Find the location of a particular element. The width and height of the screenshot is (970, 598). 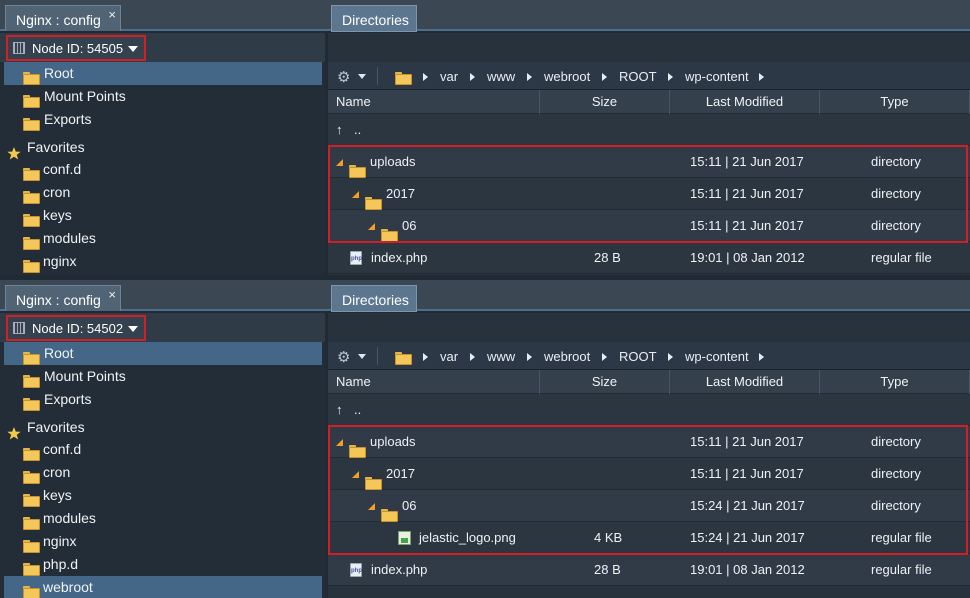

favorite-item-label: nginx is located at coordinates (60, 261).